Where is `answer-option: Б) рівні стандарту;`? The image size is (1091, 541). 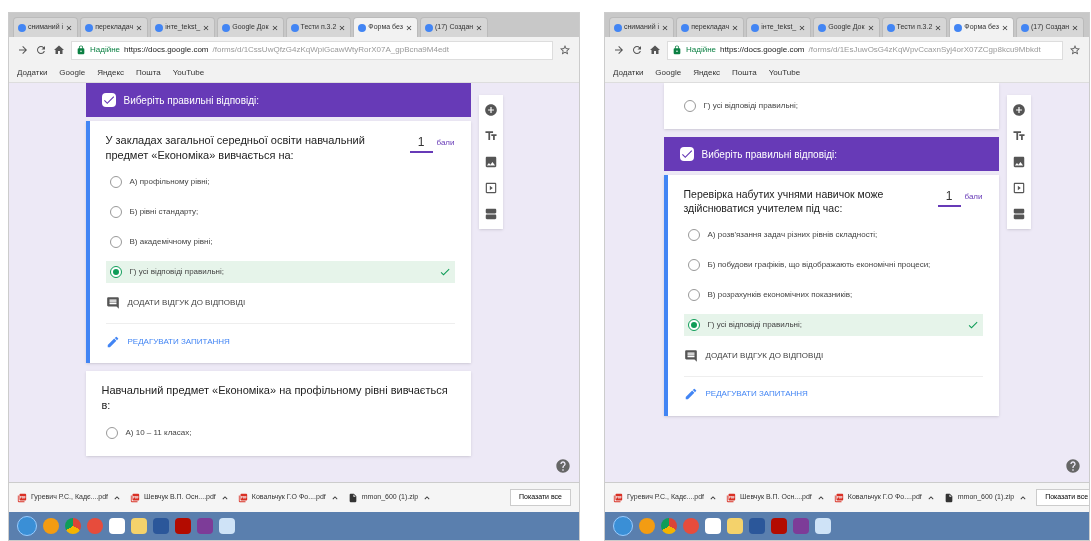
answer-option: Б) рівні стандарту; is located at coordinates (280, 212).